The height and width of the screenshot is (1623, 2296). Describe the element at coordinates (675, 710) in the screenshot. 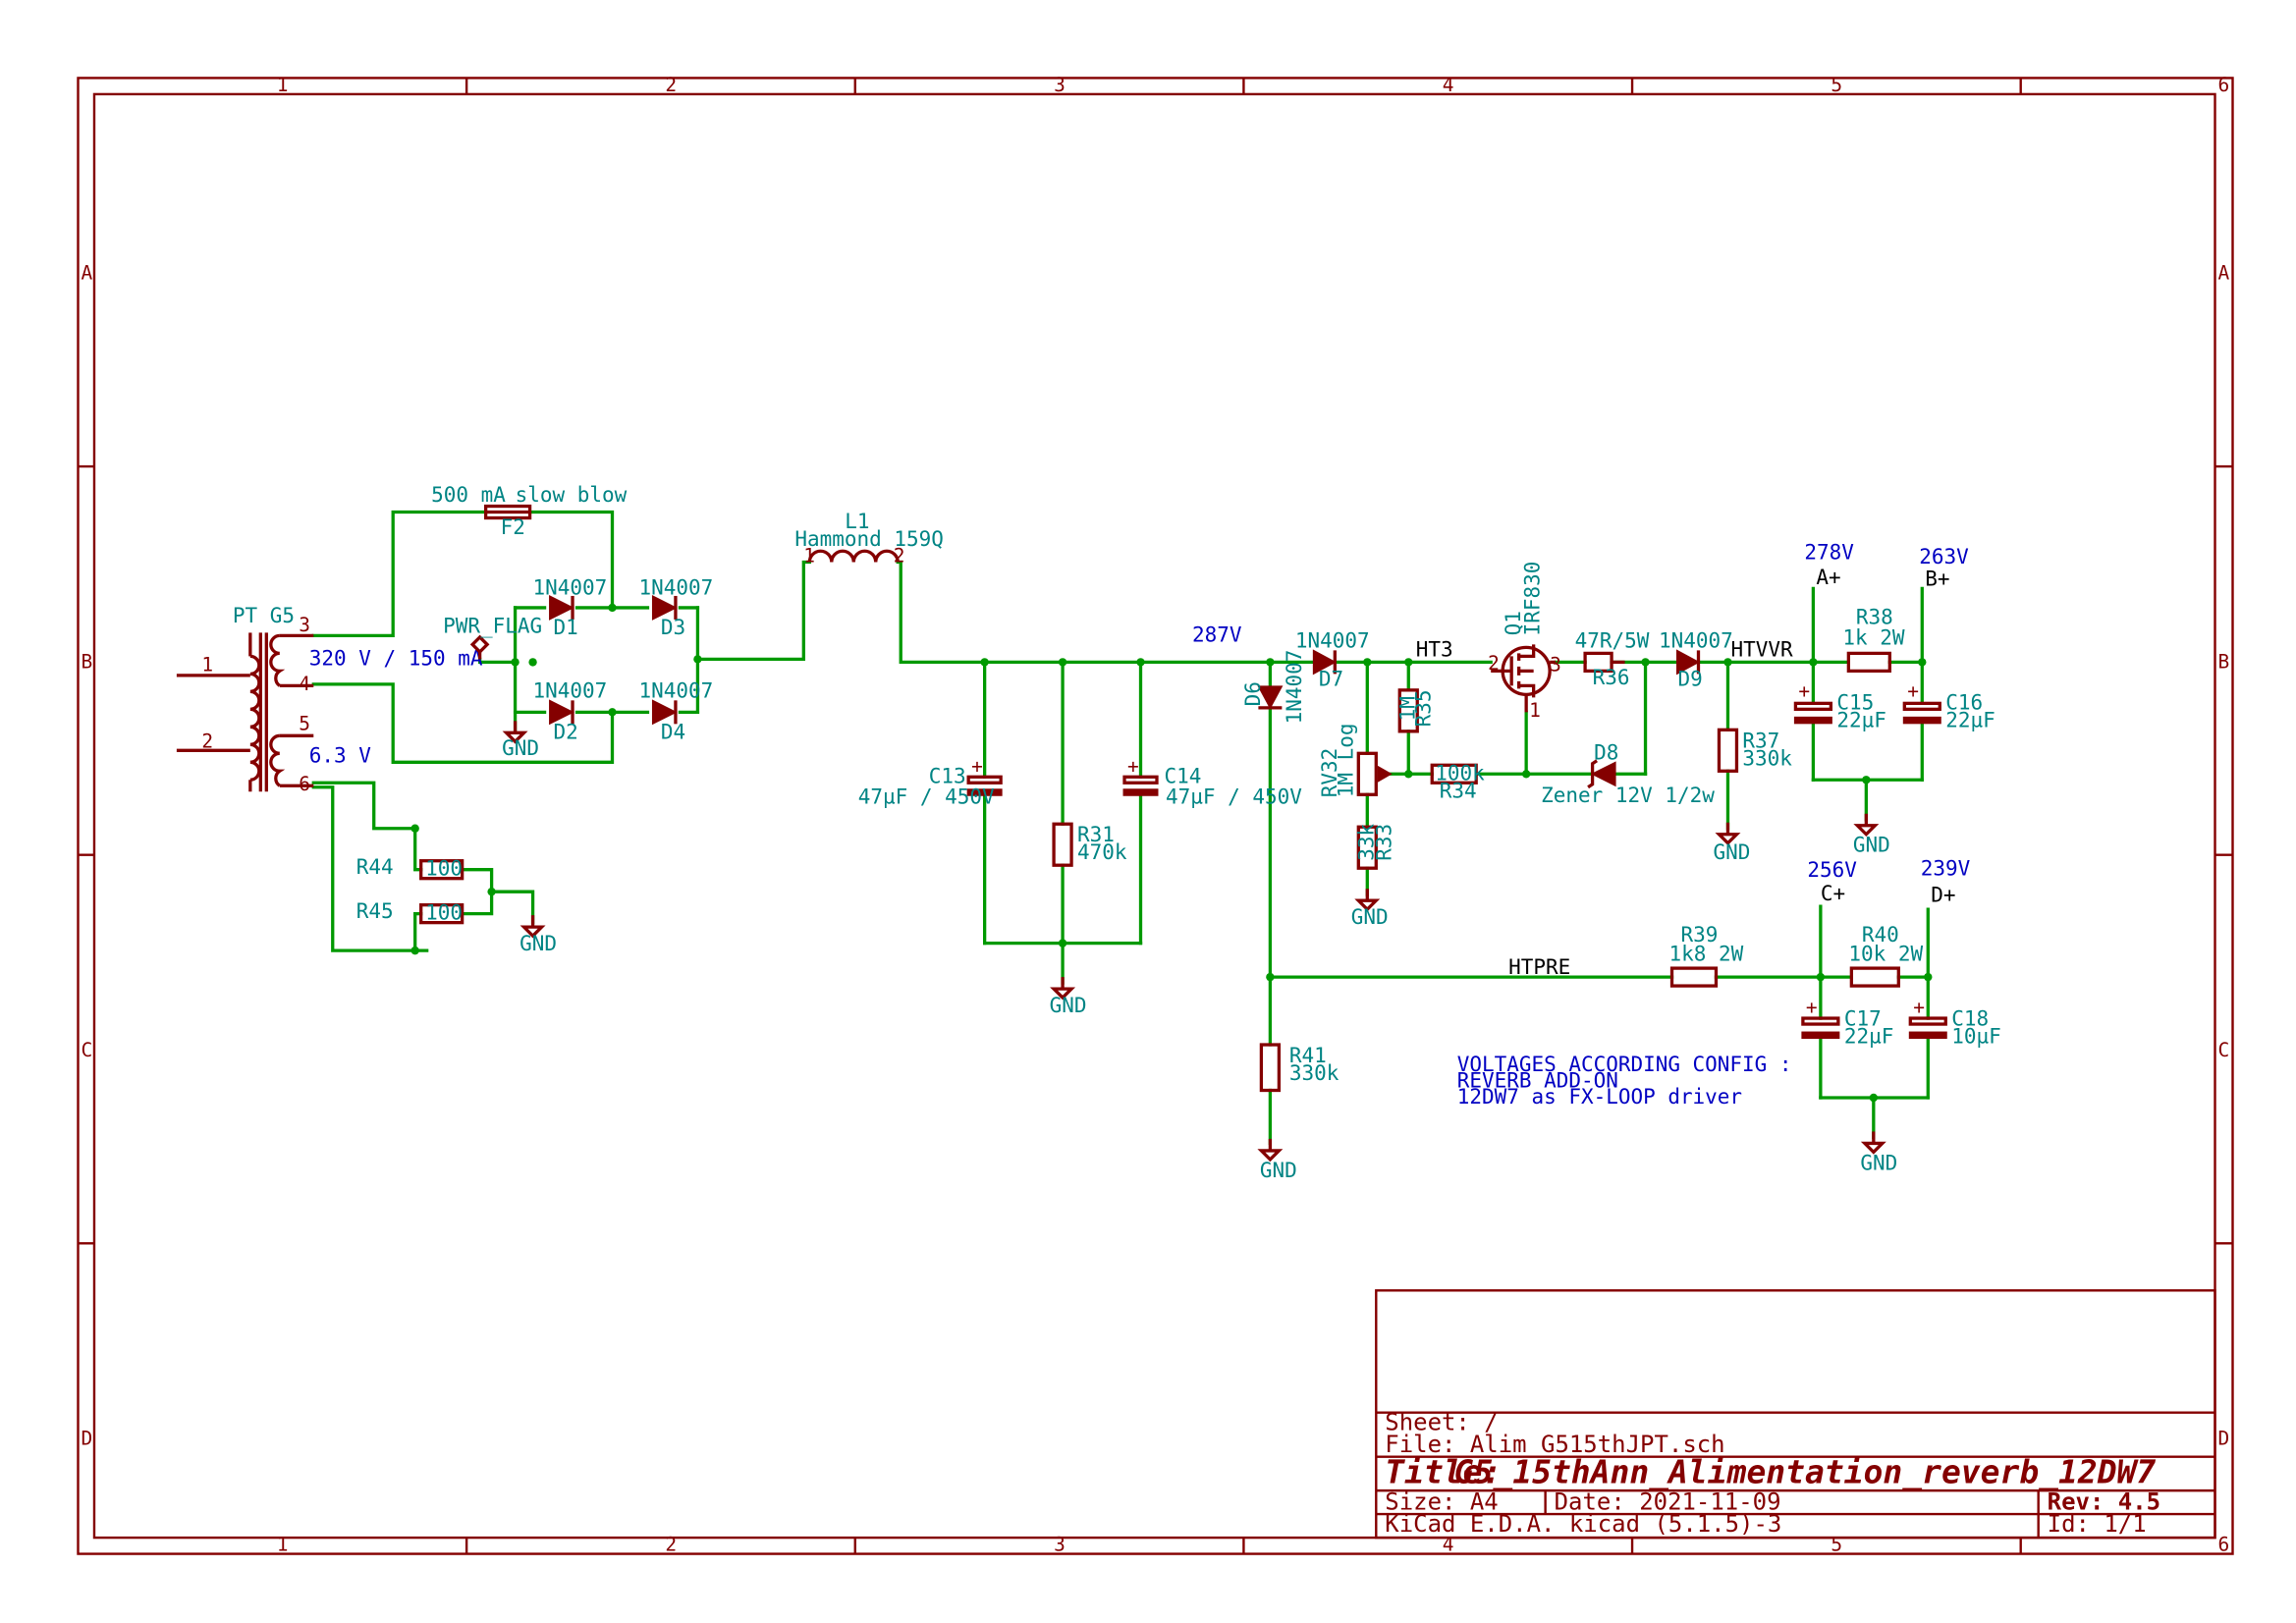

I see `diode-d4: 1N4007 D4` at that location.